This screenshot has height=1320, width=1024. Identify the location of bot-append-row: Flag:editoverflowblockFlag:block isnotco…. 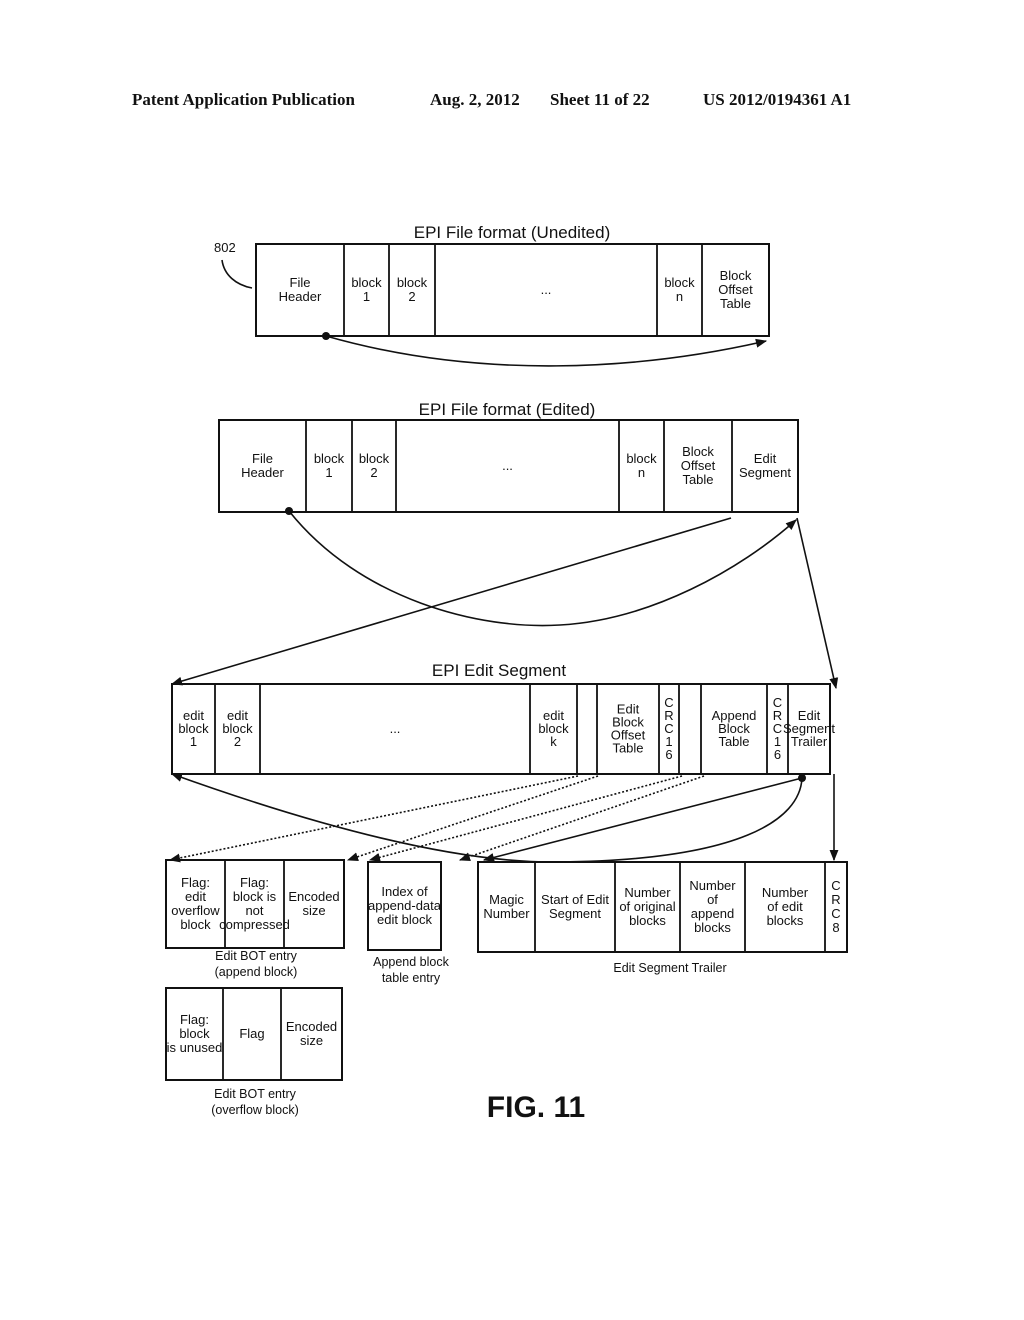
(255, 904).